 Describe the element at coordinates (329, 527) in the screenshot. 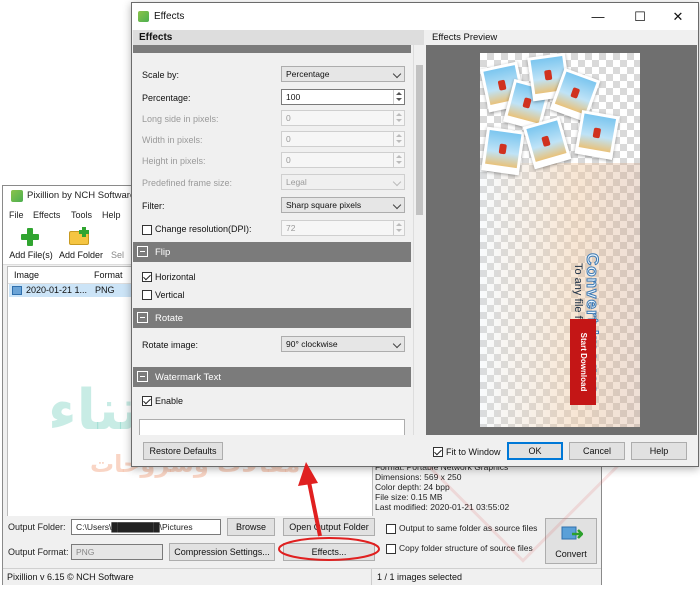

I see `open-output-folder-button: Open Output Folder` at that location.